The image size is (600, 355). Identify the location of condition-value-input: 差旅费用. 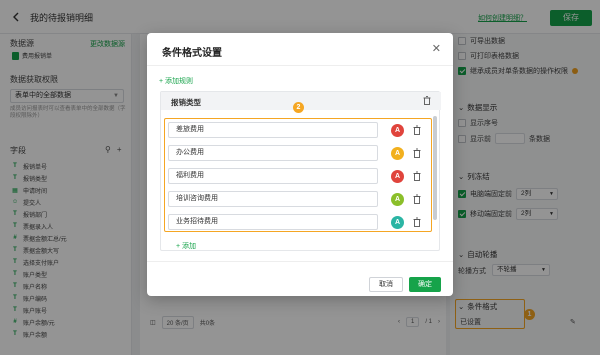
(273, 130).